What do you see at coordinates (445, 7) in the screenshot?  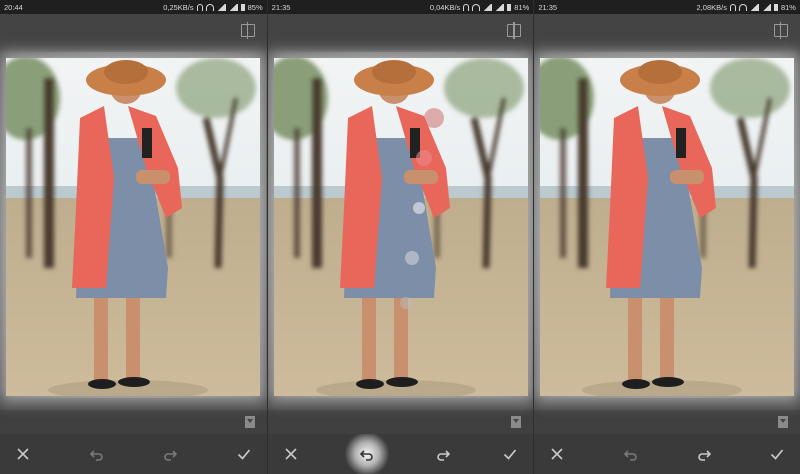 I see `network-speed: 0,04KB/s` at bounding box center [445, 7].